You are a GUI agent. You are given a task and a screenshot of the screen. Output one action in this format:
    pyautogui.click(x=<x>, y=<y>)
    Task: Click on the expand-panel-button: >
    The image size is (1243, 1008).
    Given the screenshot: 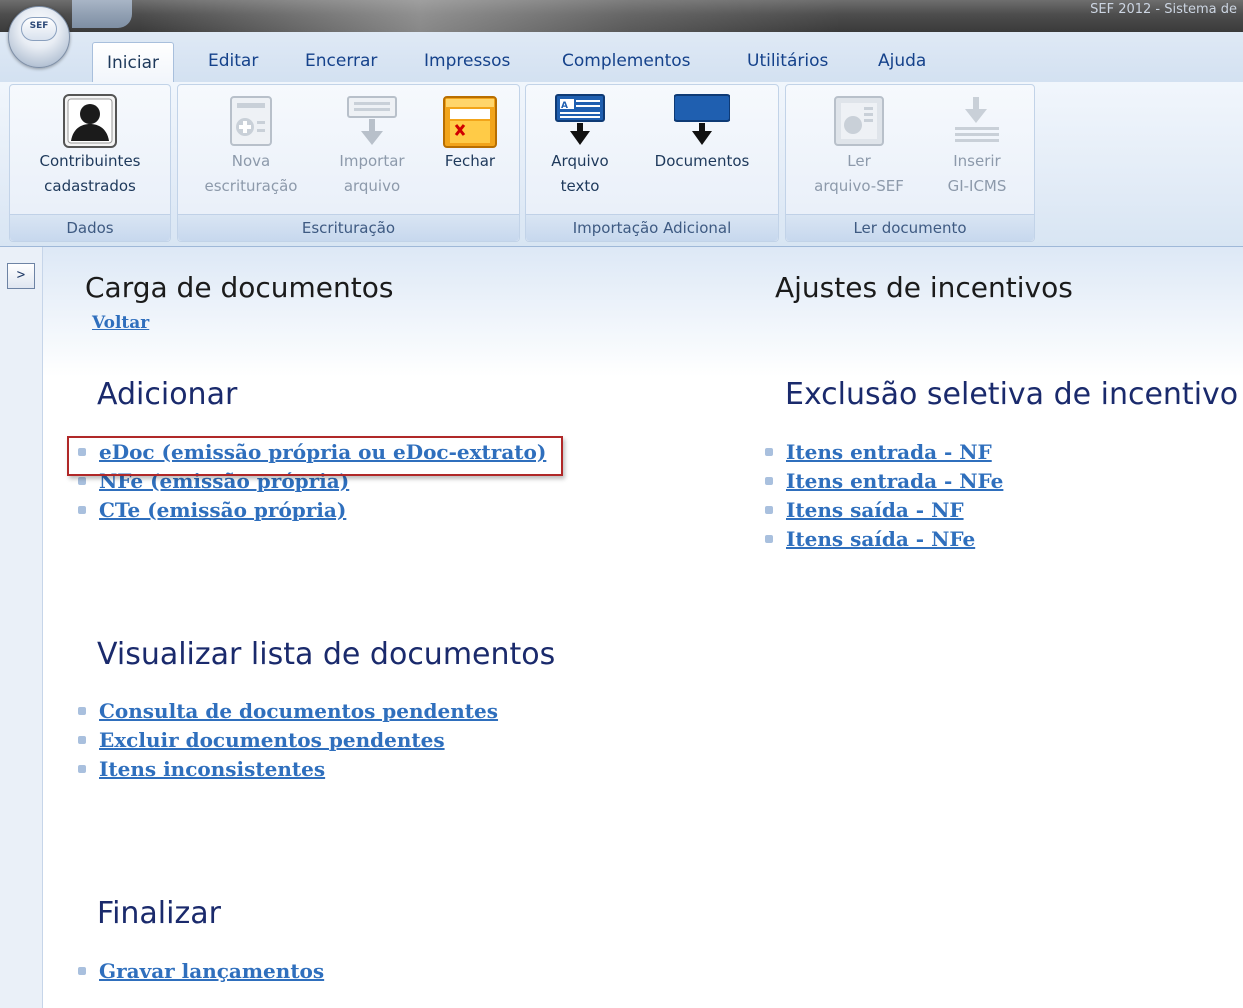 What is the action you would take?
    pyautogui.click(x=21, y=276)
    